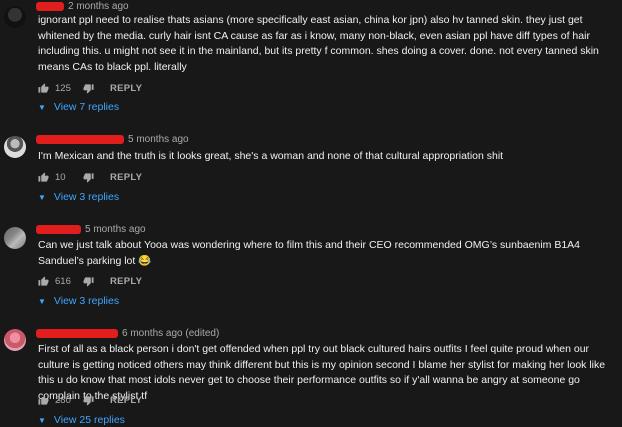  Describe the element at coordinates (60, 177) in the screenshot. I see `like-count: 10` at that location.